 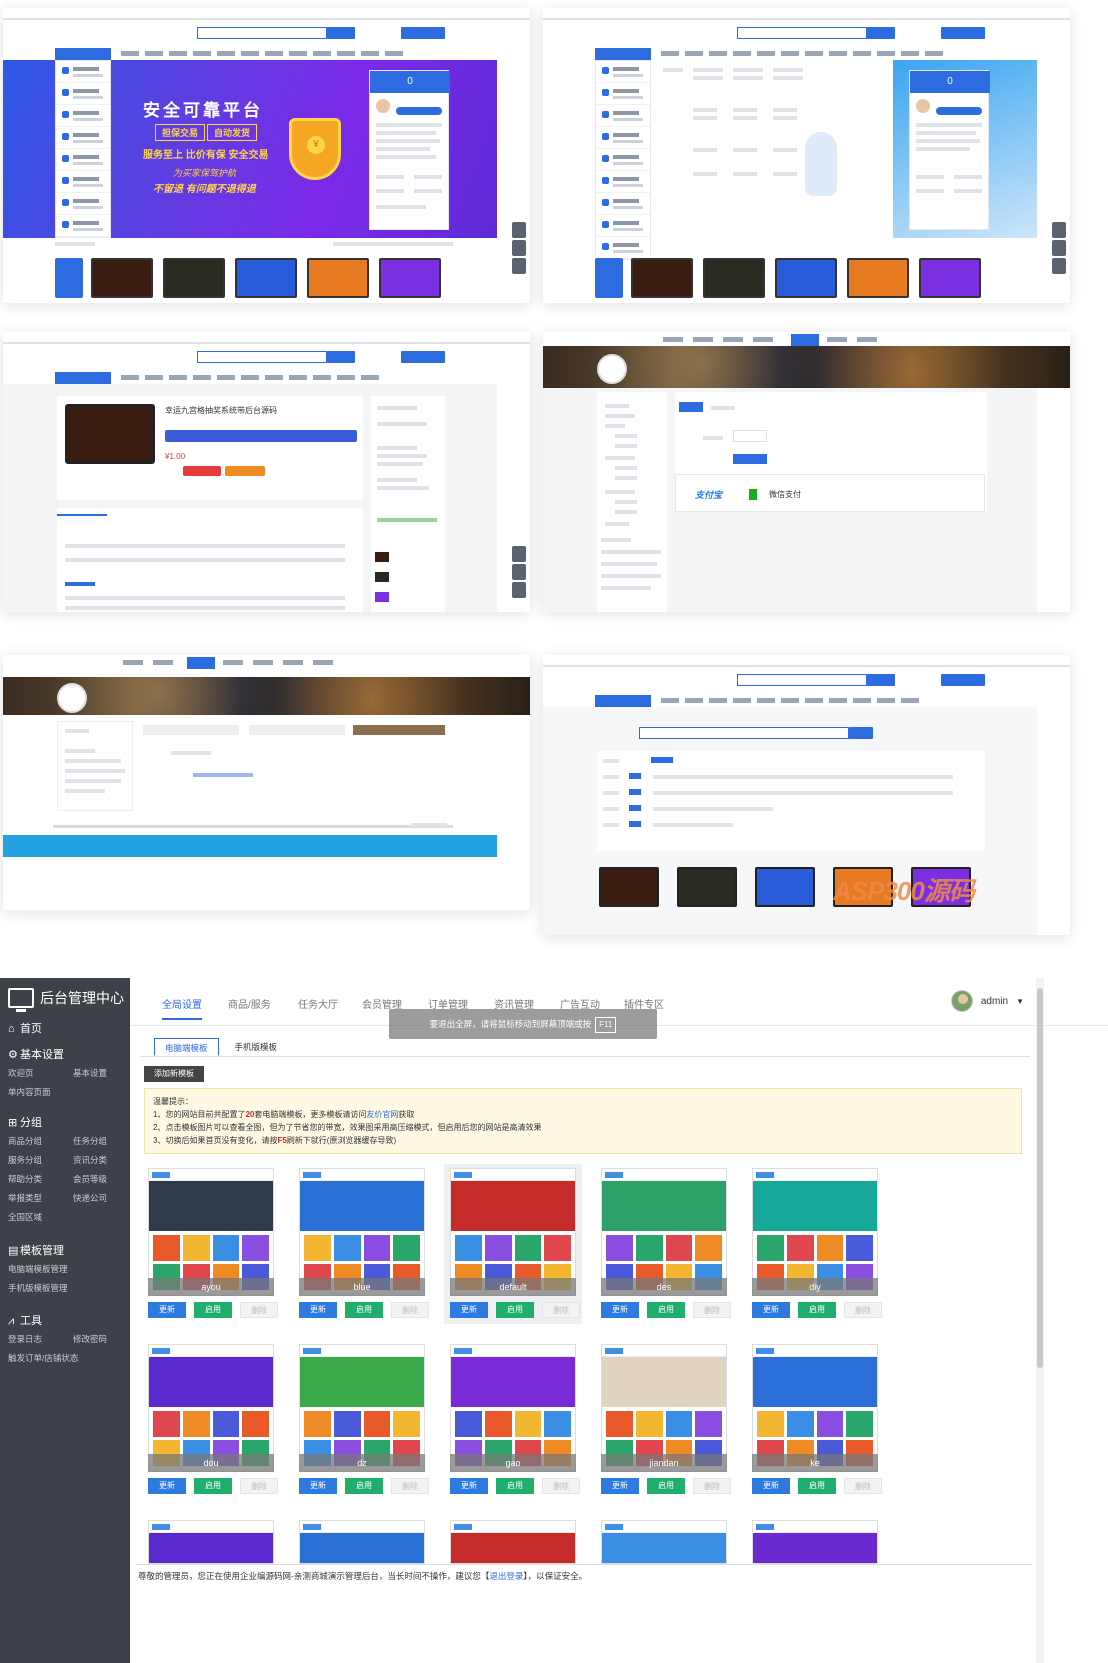 I want to click on sidebar-item: 举报类型, so click(x=32, y=1198).